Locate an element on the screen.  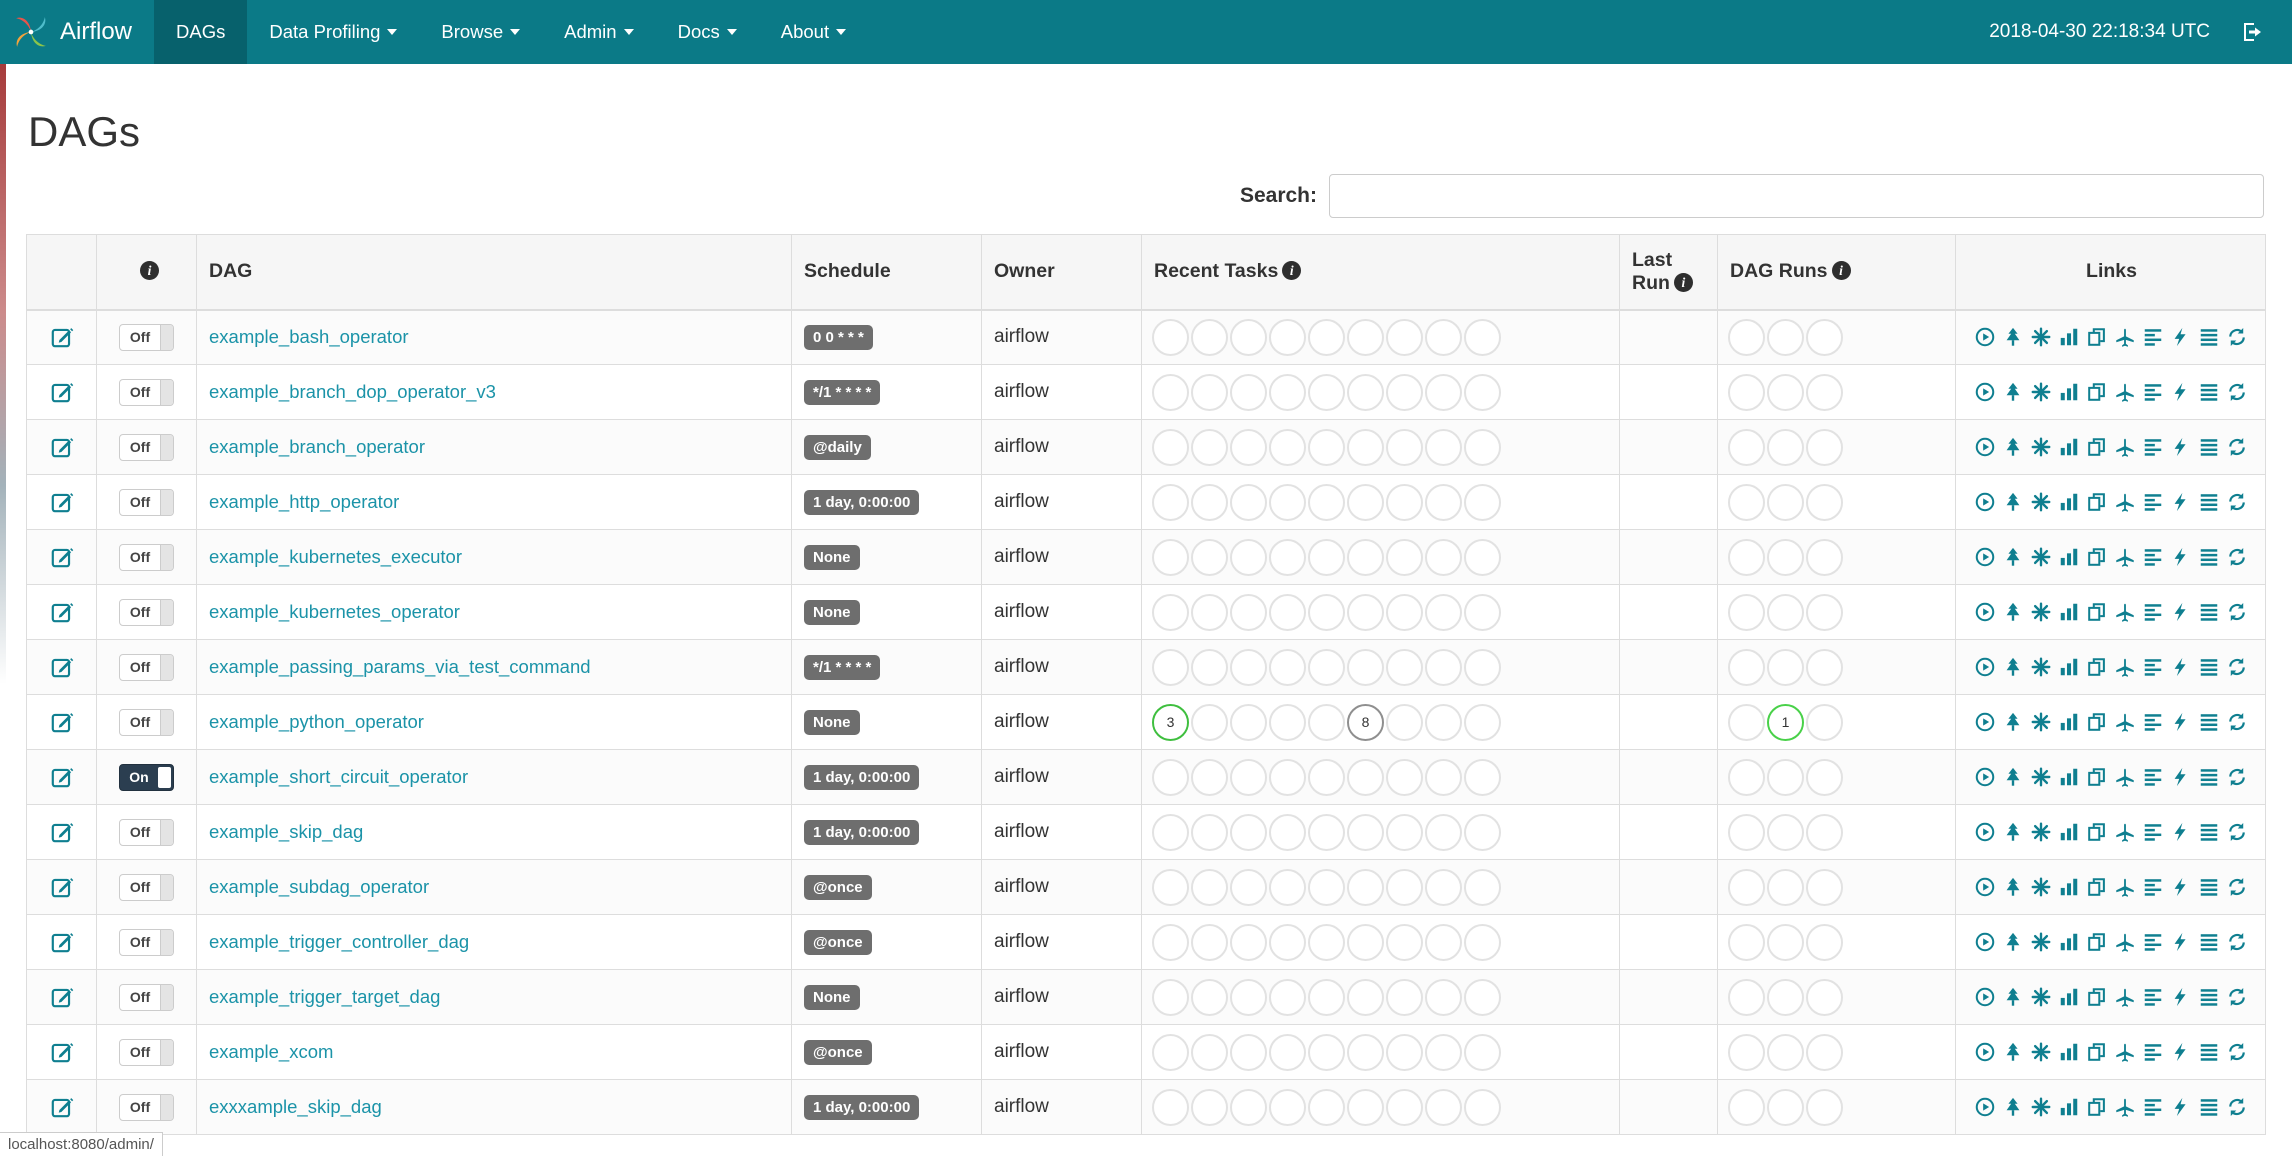
dag-name-link: example_trigger_controller_dag is located at coordinates (339, 941).